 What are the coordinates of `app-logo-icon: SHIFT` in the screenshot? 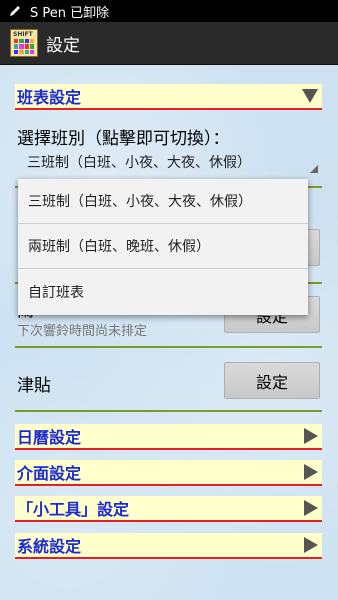 It's located at (24, 43).